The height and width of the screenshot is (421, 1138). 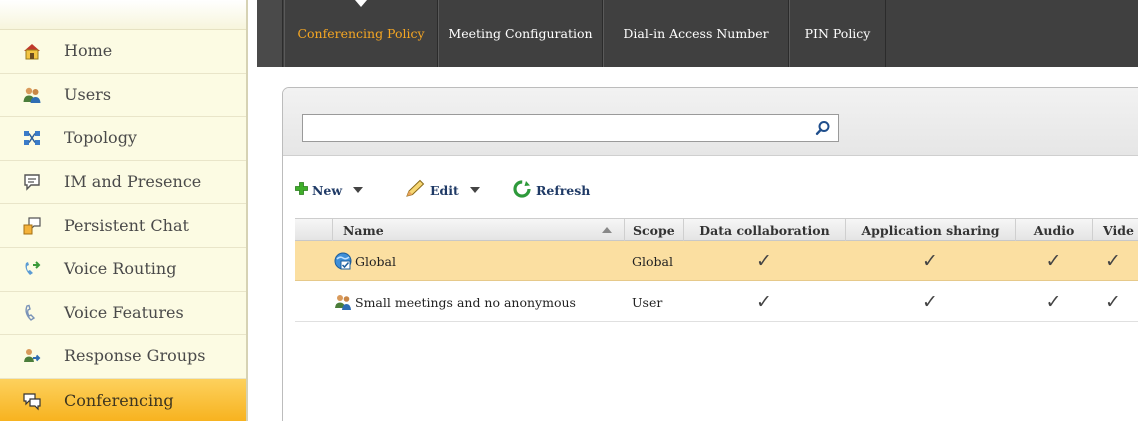 I want to click on sidebar-item-response-groups: Response Groups, so click(x=123, y=357).